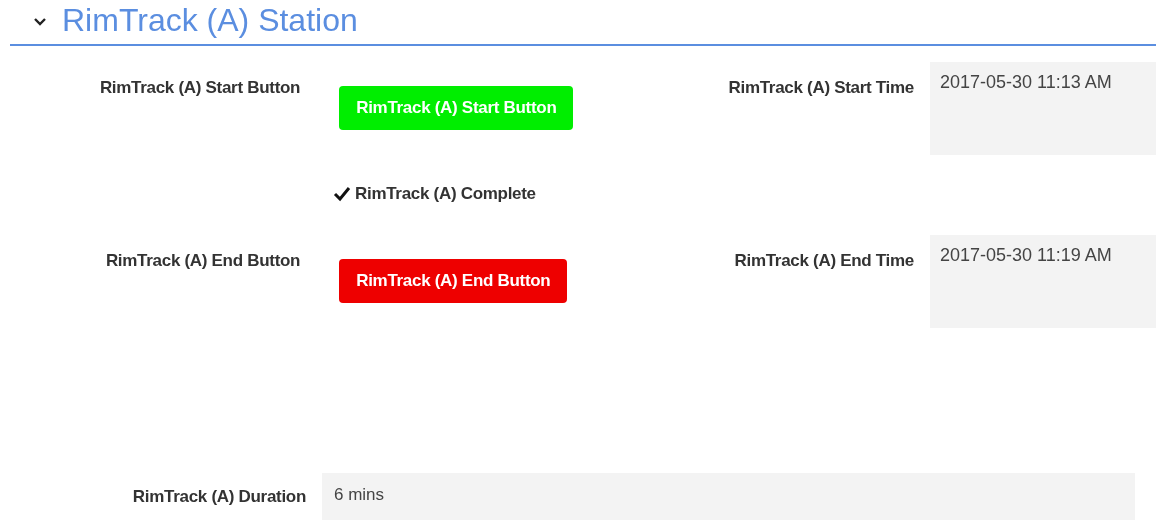  Describe the element at coordinates (342, 194) in the screenshot. I see `check-icon` at that location.